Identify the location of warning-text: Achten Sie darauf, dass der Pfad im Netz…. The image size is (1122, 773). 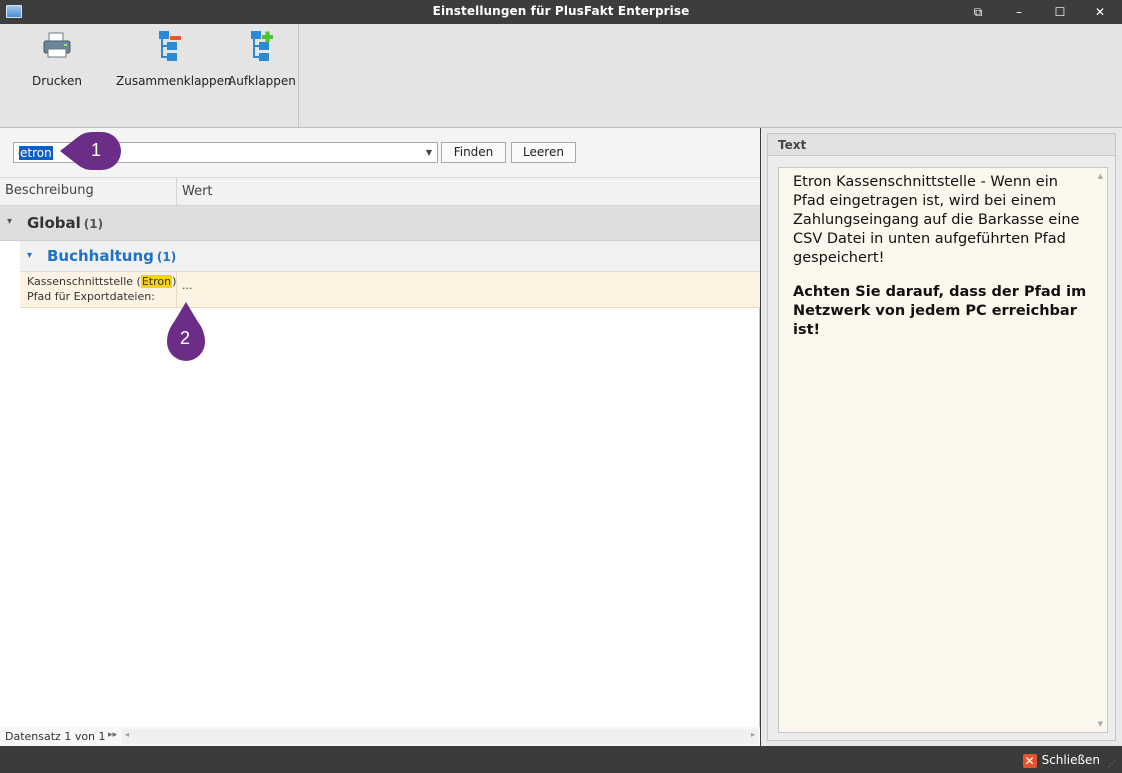
(940, 311).